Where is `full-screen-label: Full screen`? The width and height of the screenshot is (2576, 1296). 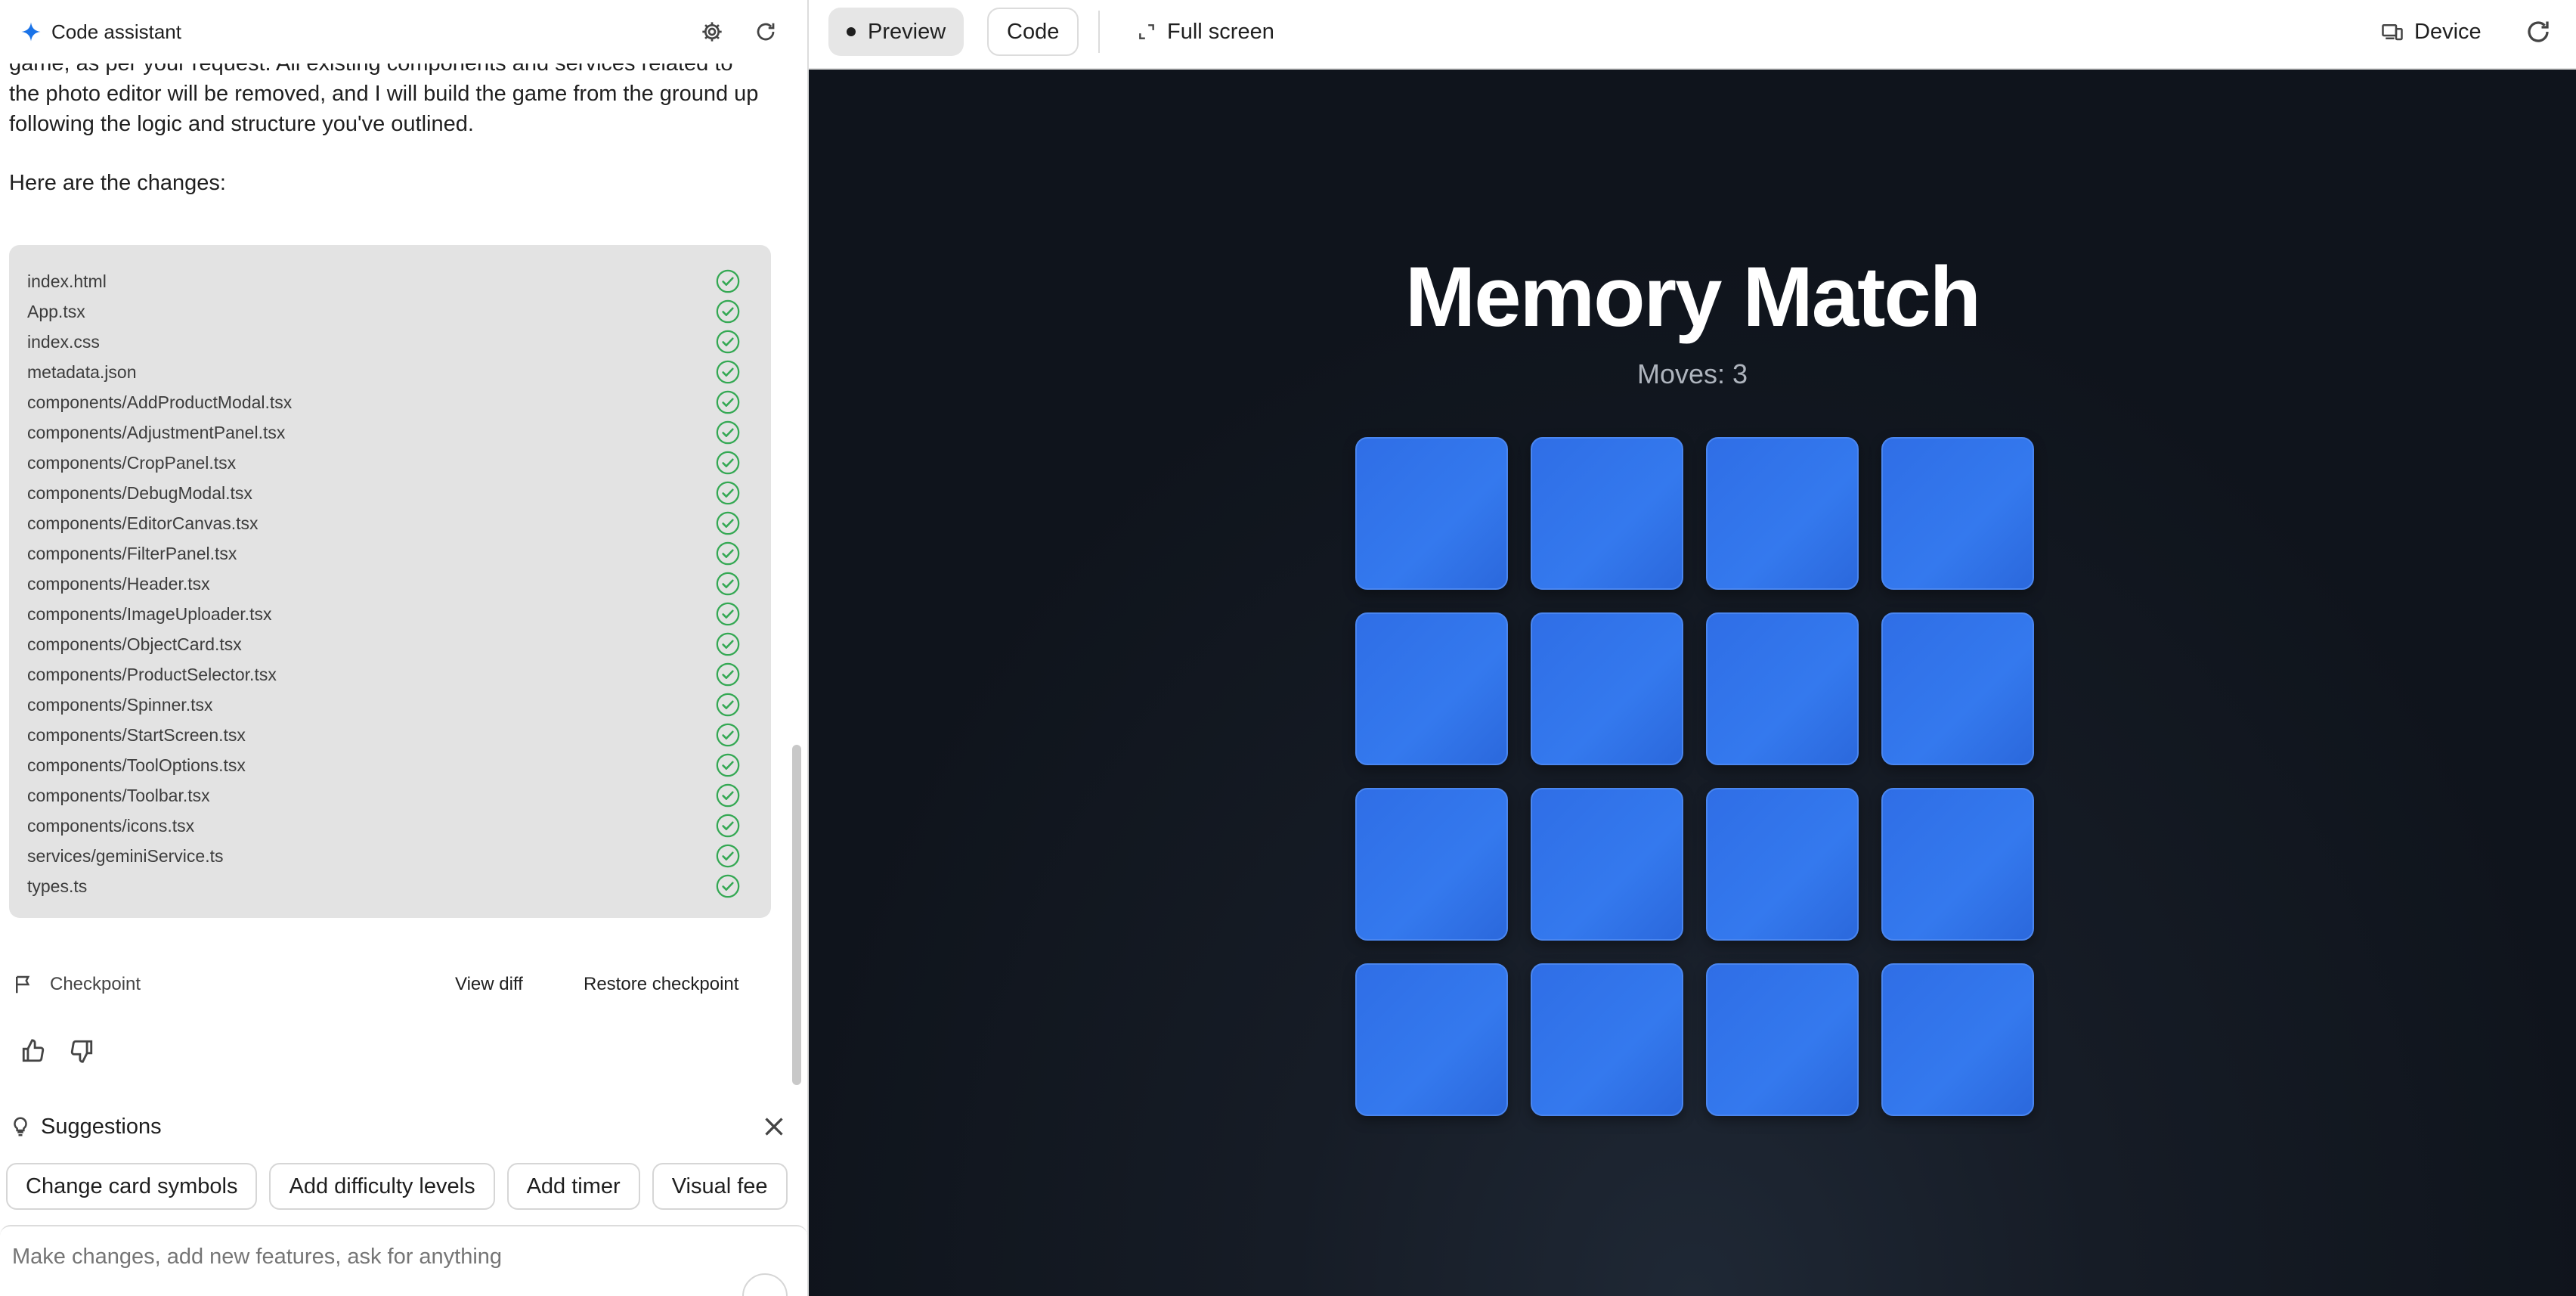 full-screen-label: Full screen is located at coordinates (1220, 31).